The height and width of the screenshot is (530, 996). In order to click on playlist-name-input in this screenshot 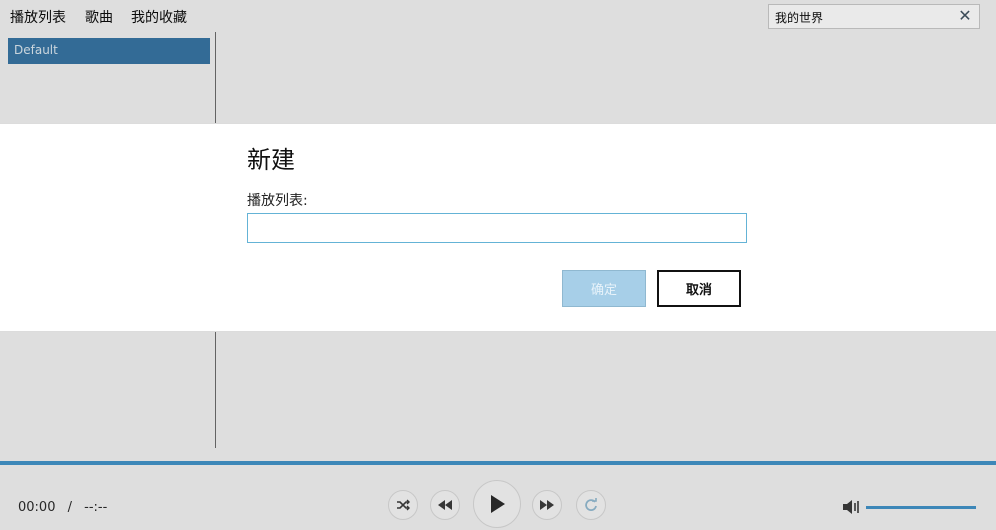, I will do `click(497, 228)`.